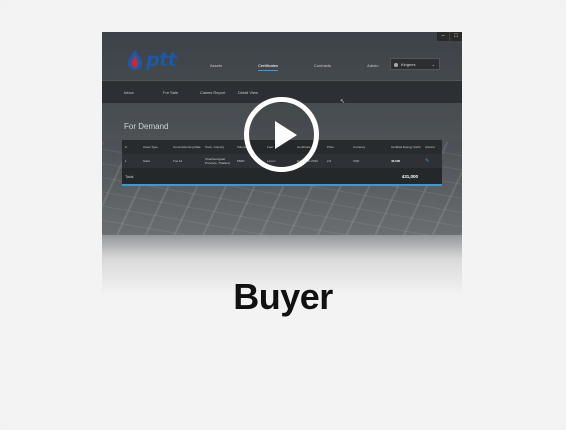  What do you see at coordinates (178, 161) in the screenshot?
I see `table-cell: Tue 14` at bounding box center [178, 161].